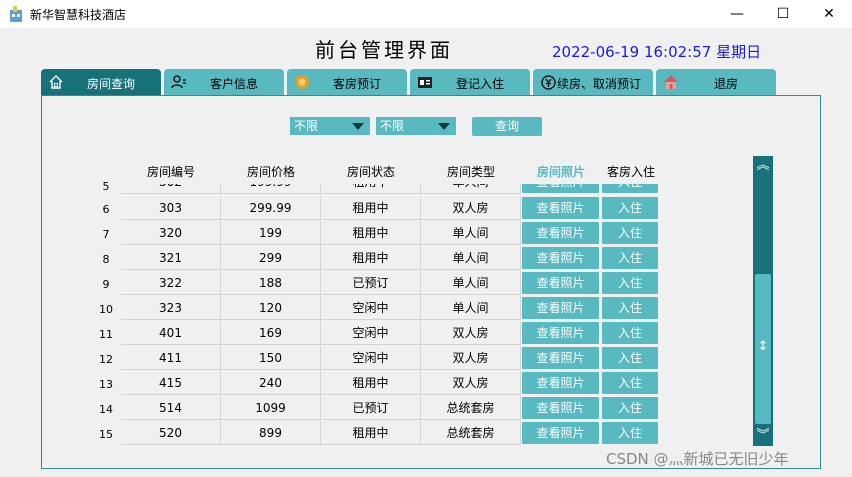 This screenshot has height=477, width=852. What do you see at coordinates (631, 171) in the screenshot?
I see `column-header-checkin: 客房入住` at bounding box center [631, 171].